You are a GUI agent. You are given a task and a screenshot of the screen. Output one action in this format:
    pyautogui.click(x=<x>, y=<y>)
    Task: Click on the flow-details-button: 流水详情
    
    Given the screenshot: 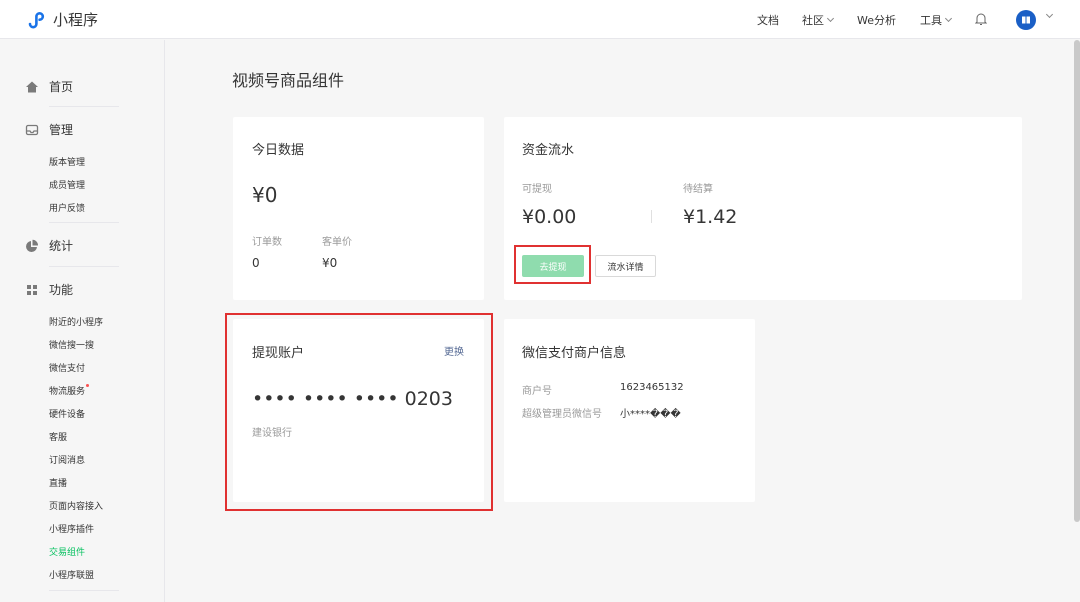 What is the action you would take?
    pyautogui.click(x=625, y=266)
    